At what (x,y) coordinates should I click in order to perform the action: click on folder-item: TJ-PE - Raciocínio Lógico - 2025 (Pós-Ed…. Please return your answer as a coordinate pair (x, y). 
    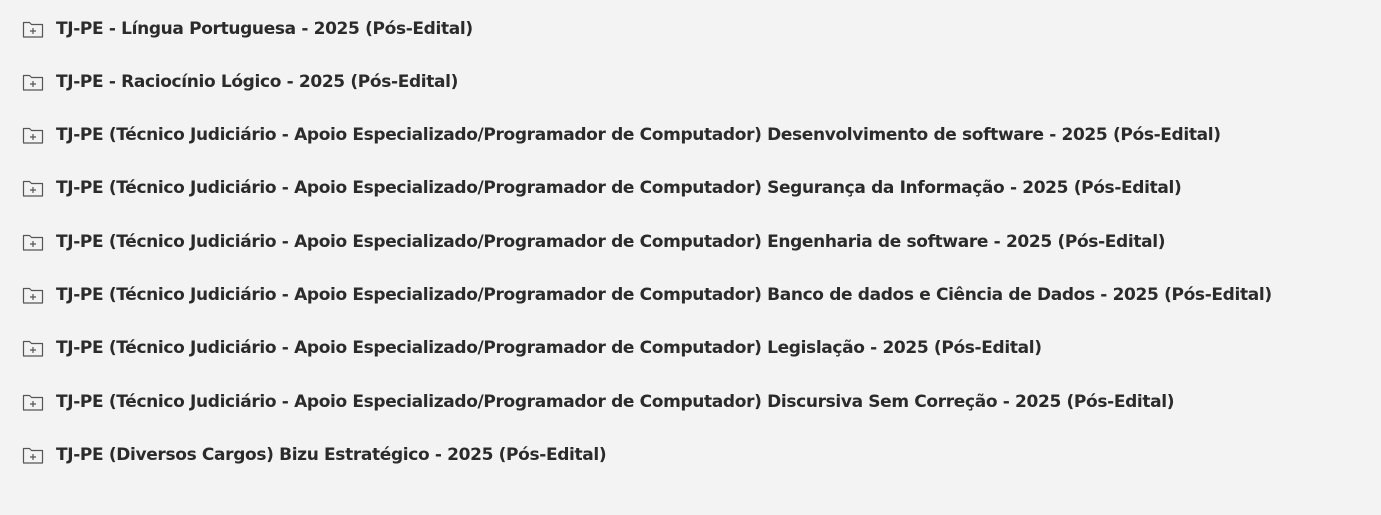
    Looking at the image, I should click on (240, 82).